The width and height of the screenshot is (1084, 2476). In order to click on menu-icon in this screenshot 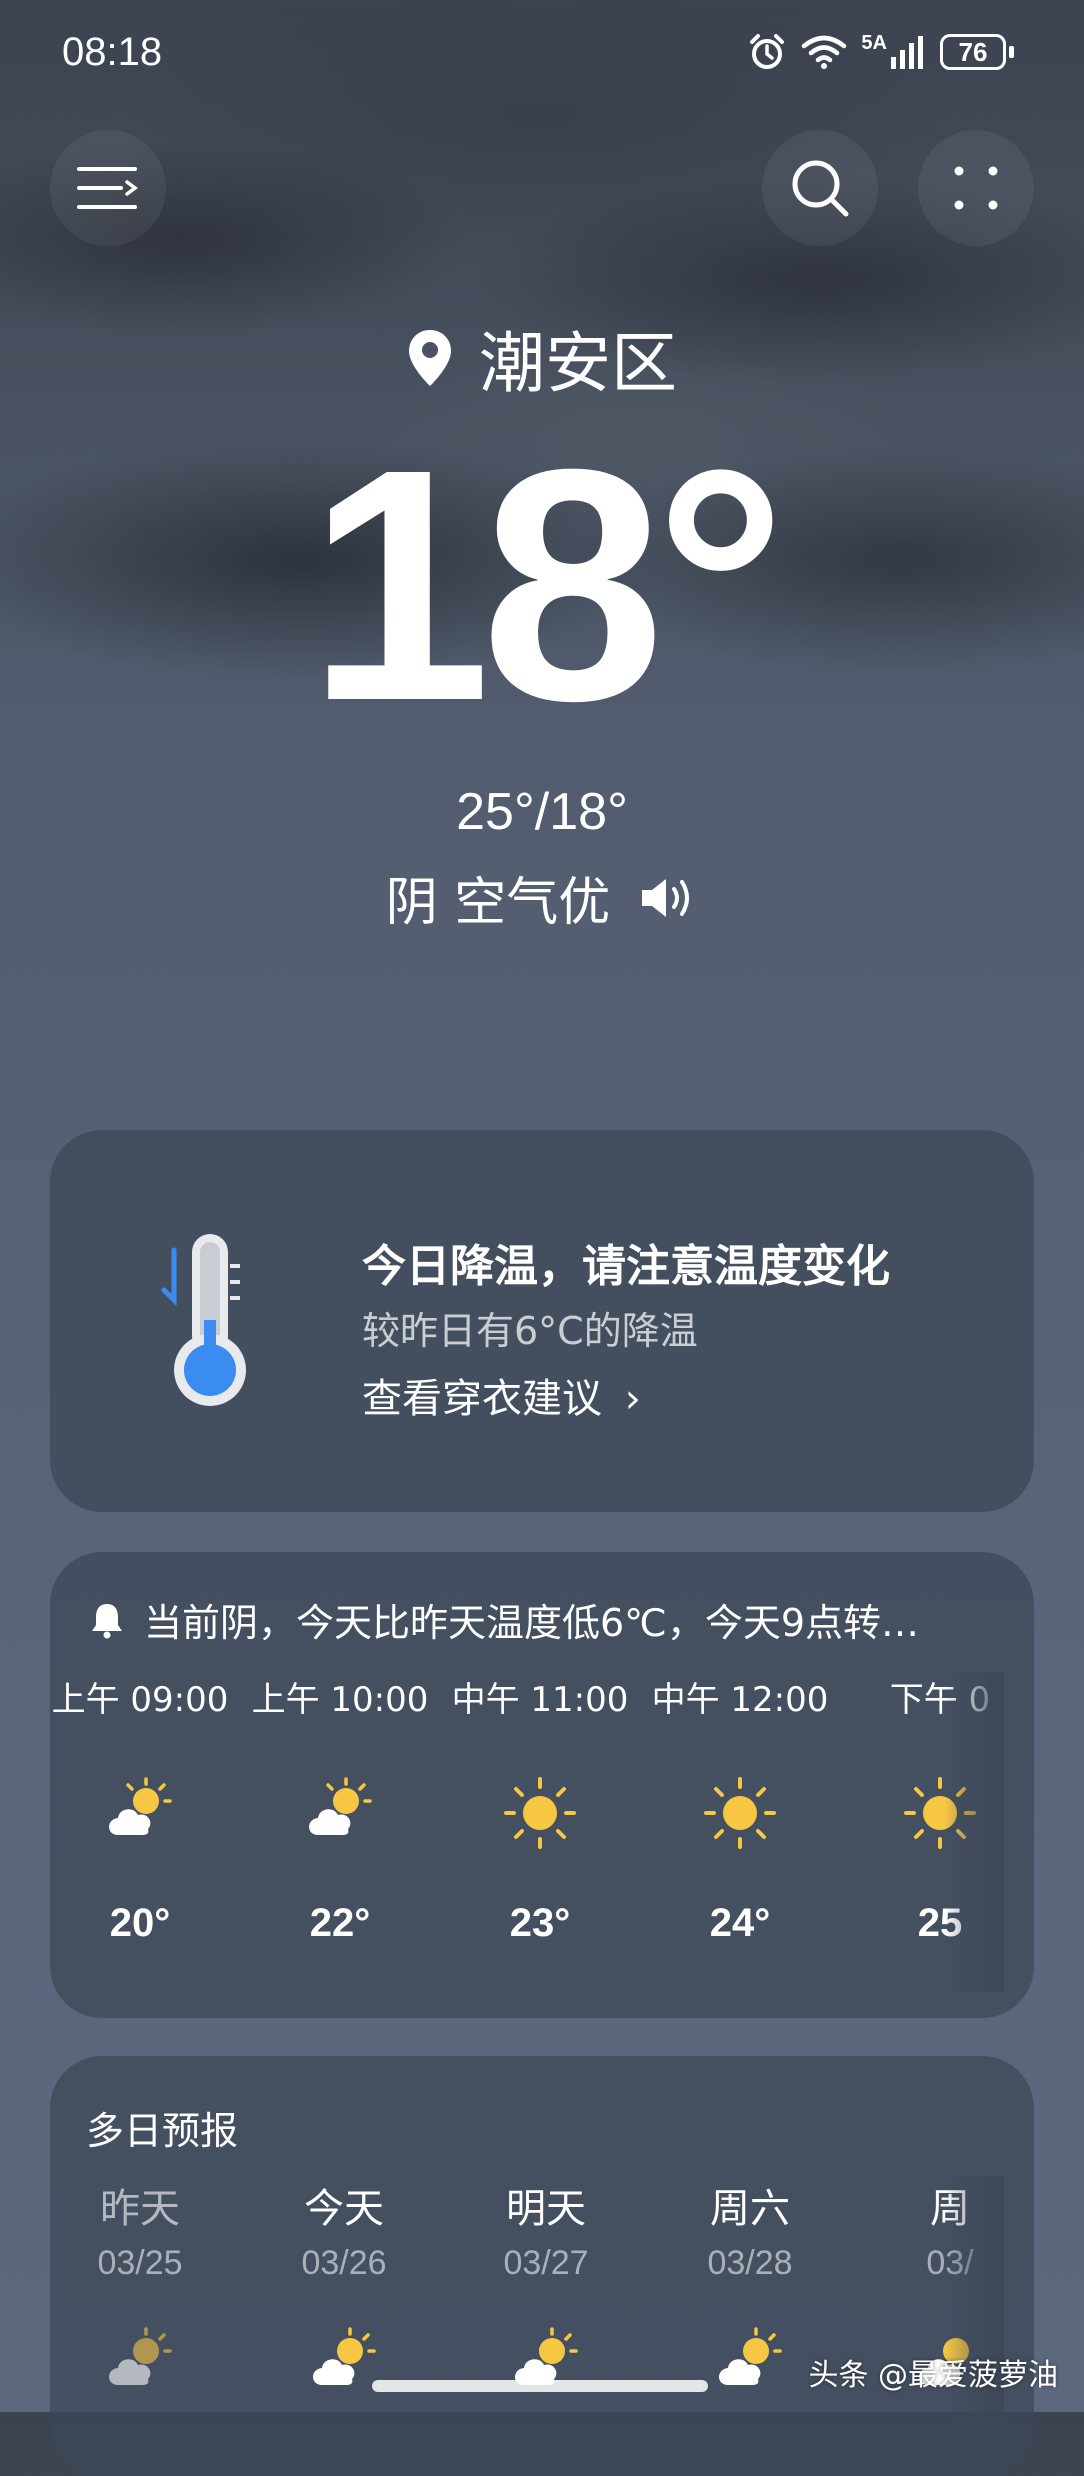, I will do `click(107, 188)`.